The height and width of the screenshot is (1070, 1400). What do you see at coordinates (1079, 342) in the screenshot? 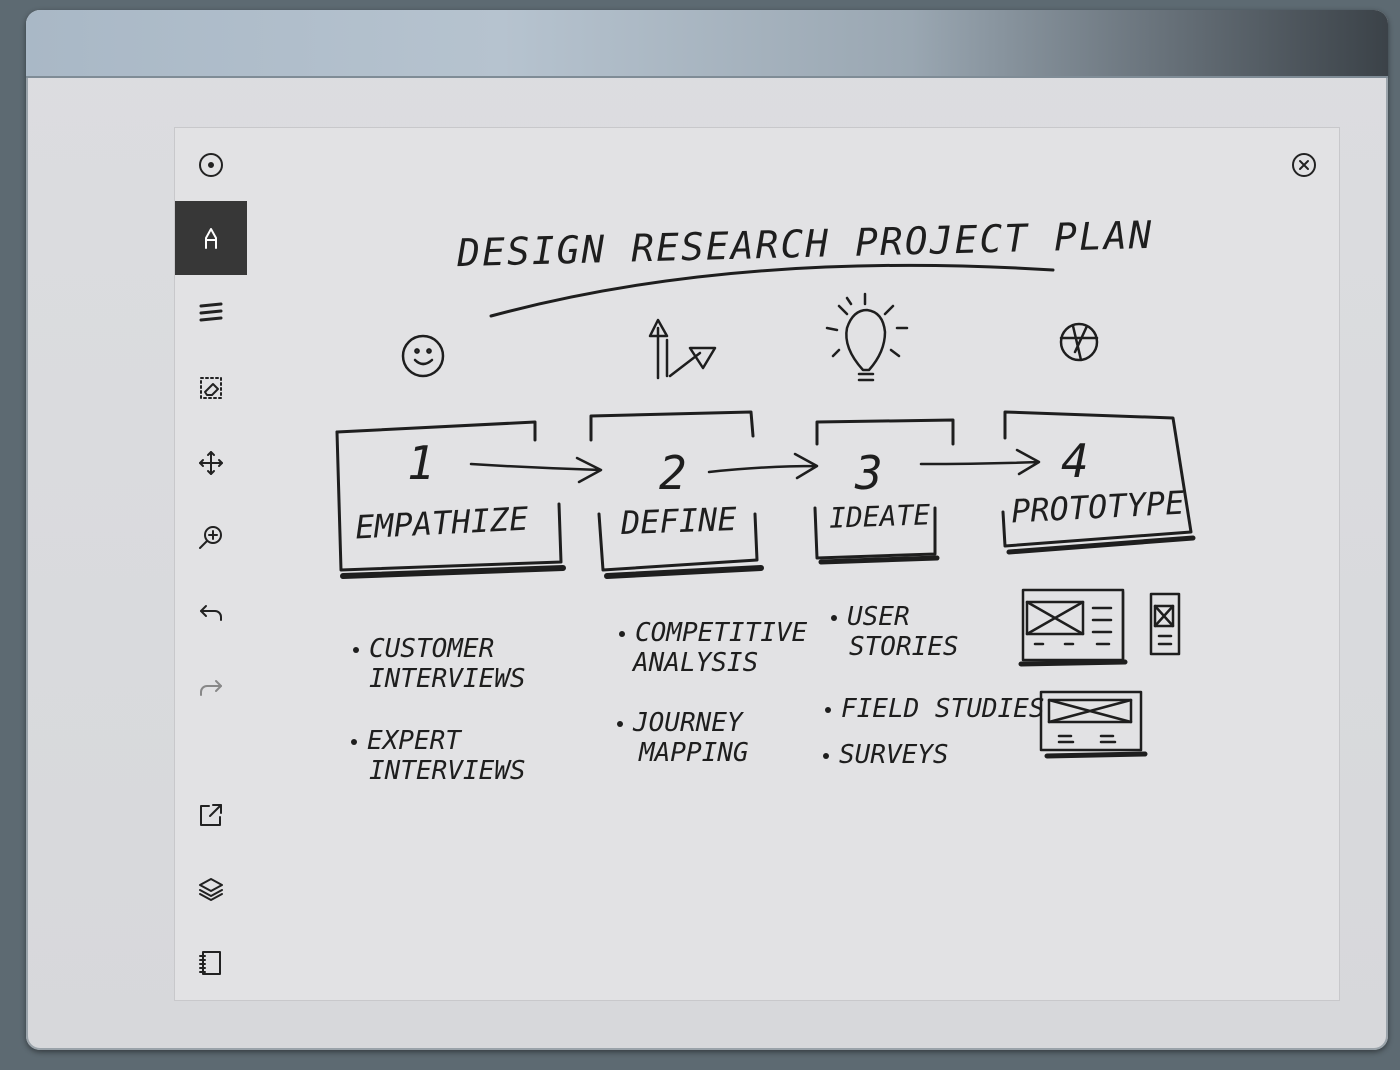
I see `globe-icon` at bounding box center [1079, 342].